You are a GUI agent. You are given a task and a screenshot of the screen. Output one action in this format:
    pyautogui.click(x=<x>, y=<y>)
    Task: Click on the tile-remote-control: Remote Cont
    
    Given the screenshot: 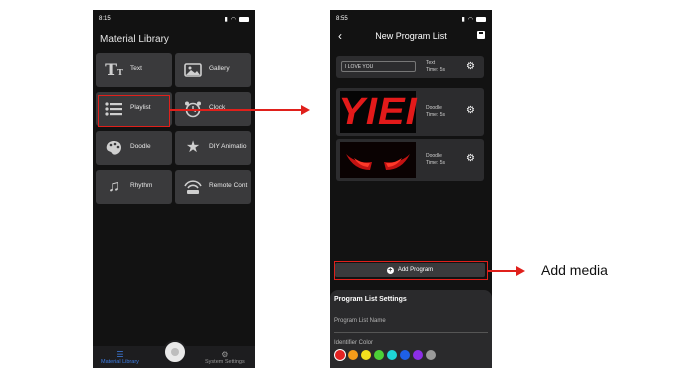 What is the action you would take?
    pyautogui.click(x=213, y=187)
    